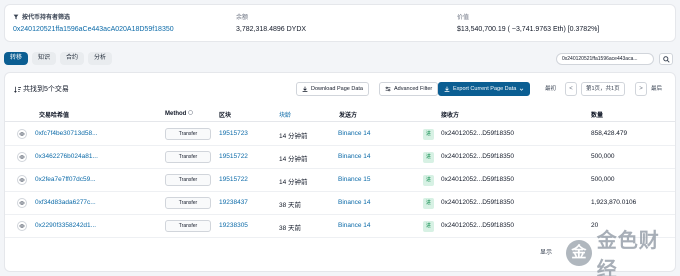 The width and height of the screenshot is (680, 276). What do you see at coordinates (233, 202) in the screenshot?
I see `block-link: 19238437` at bounding box center [233, 202].